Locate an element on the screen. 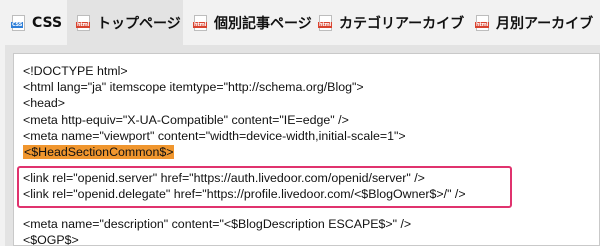 Image resolution: width=600 pixels, height=246 pixels. tab-label: 個別記事ページ is located at coordinates (263, 23).